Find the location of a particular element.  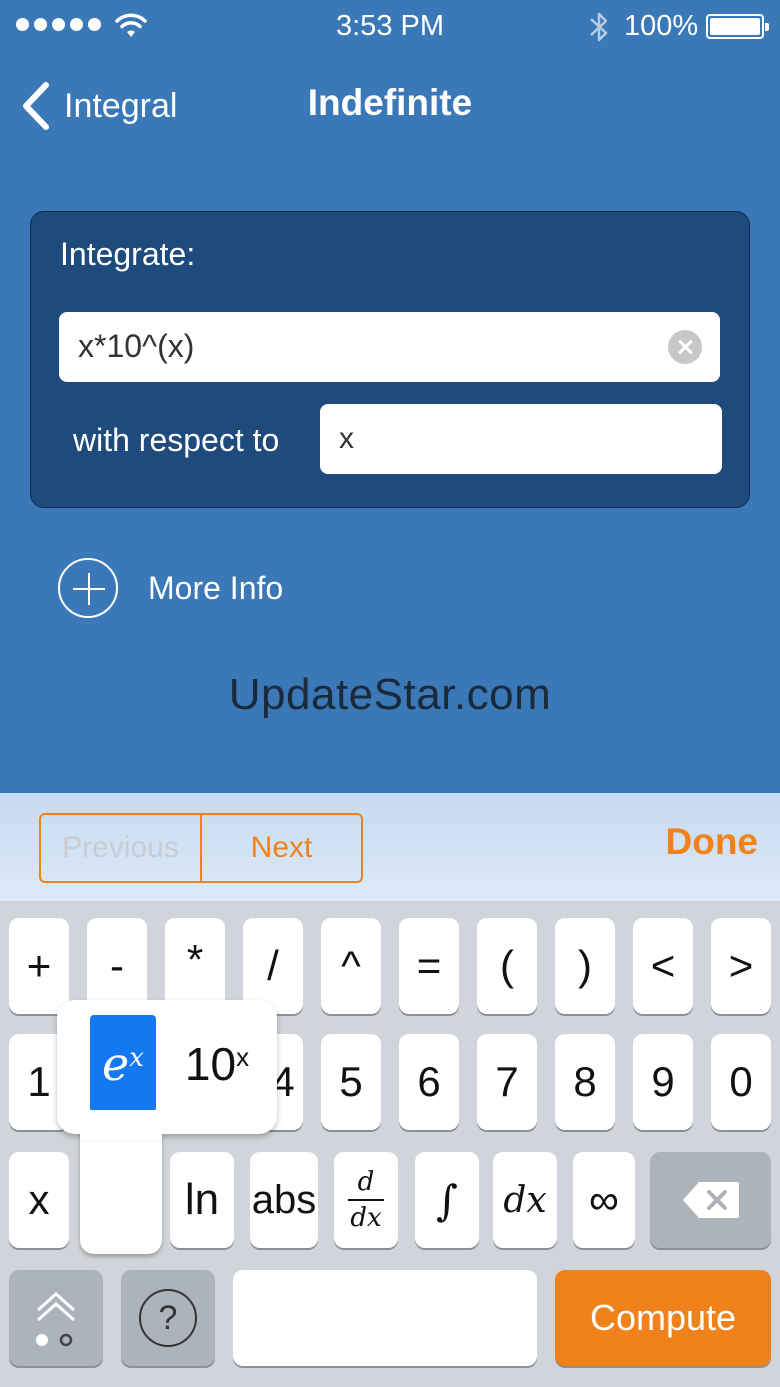

key-equals: = is located at coordinates (429, 966).